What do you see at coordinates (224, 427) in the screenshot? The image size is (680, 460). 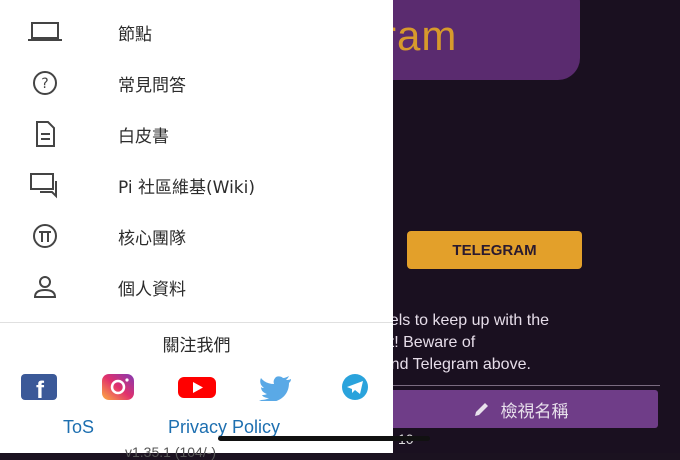 I see `privacy-policy-link: Privacy Policy` at bounding box center [224, 427].